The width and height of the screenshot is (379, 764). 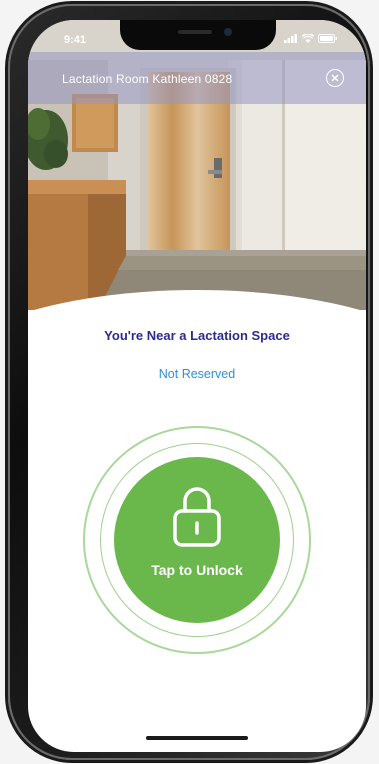 What do you see at coordinates (290, 38) in the screenshot?
I see `signal-icon` at bounding box center [290, 38].